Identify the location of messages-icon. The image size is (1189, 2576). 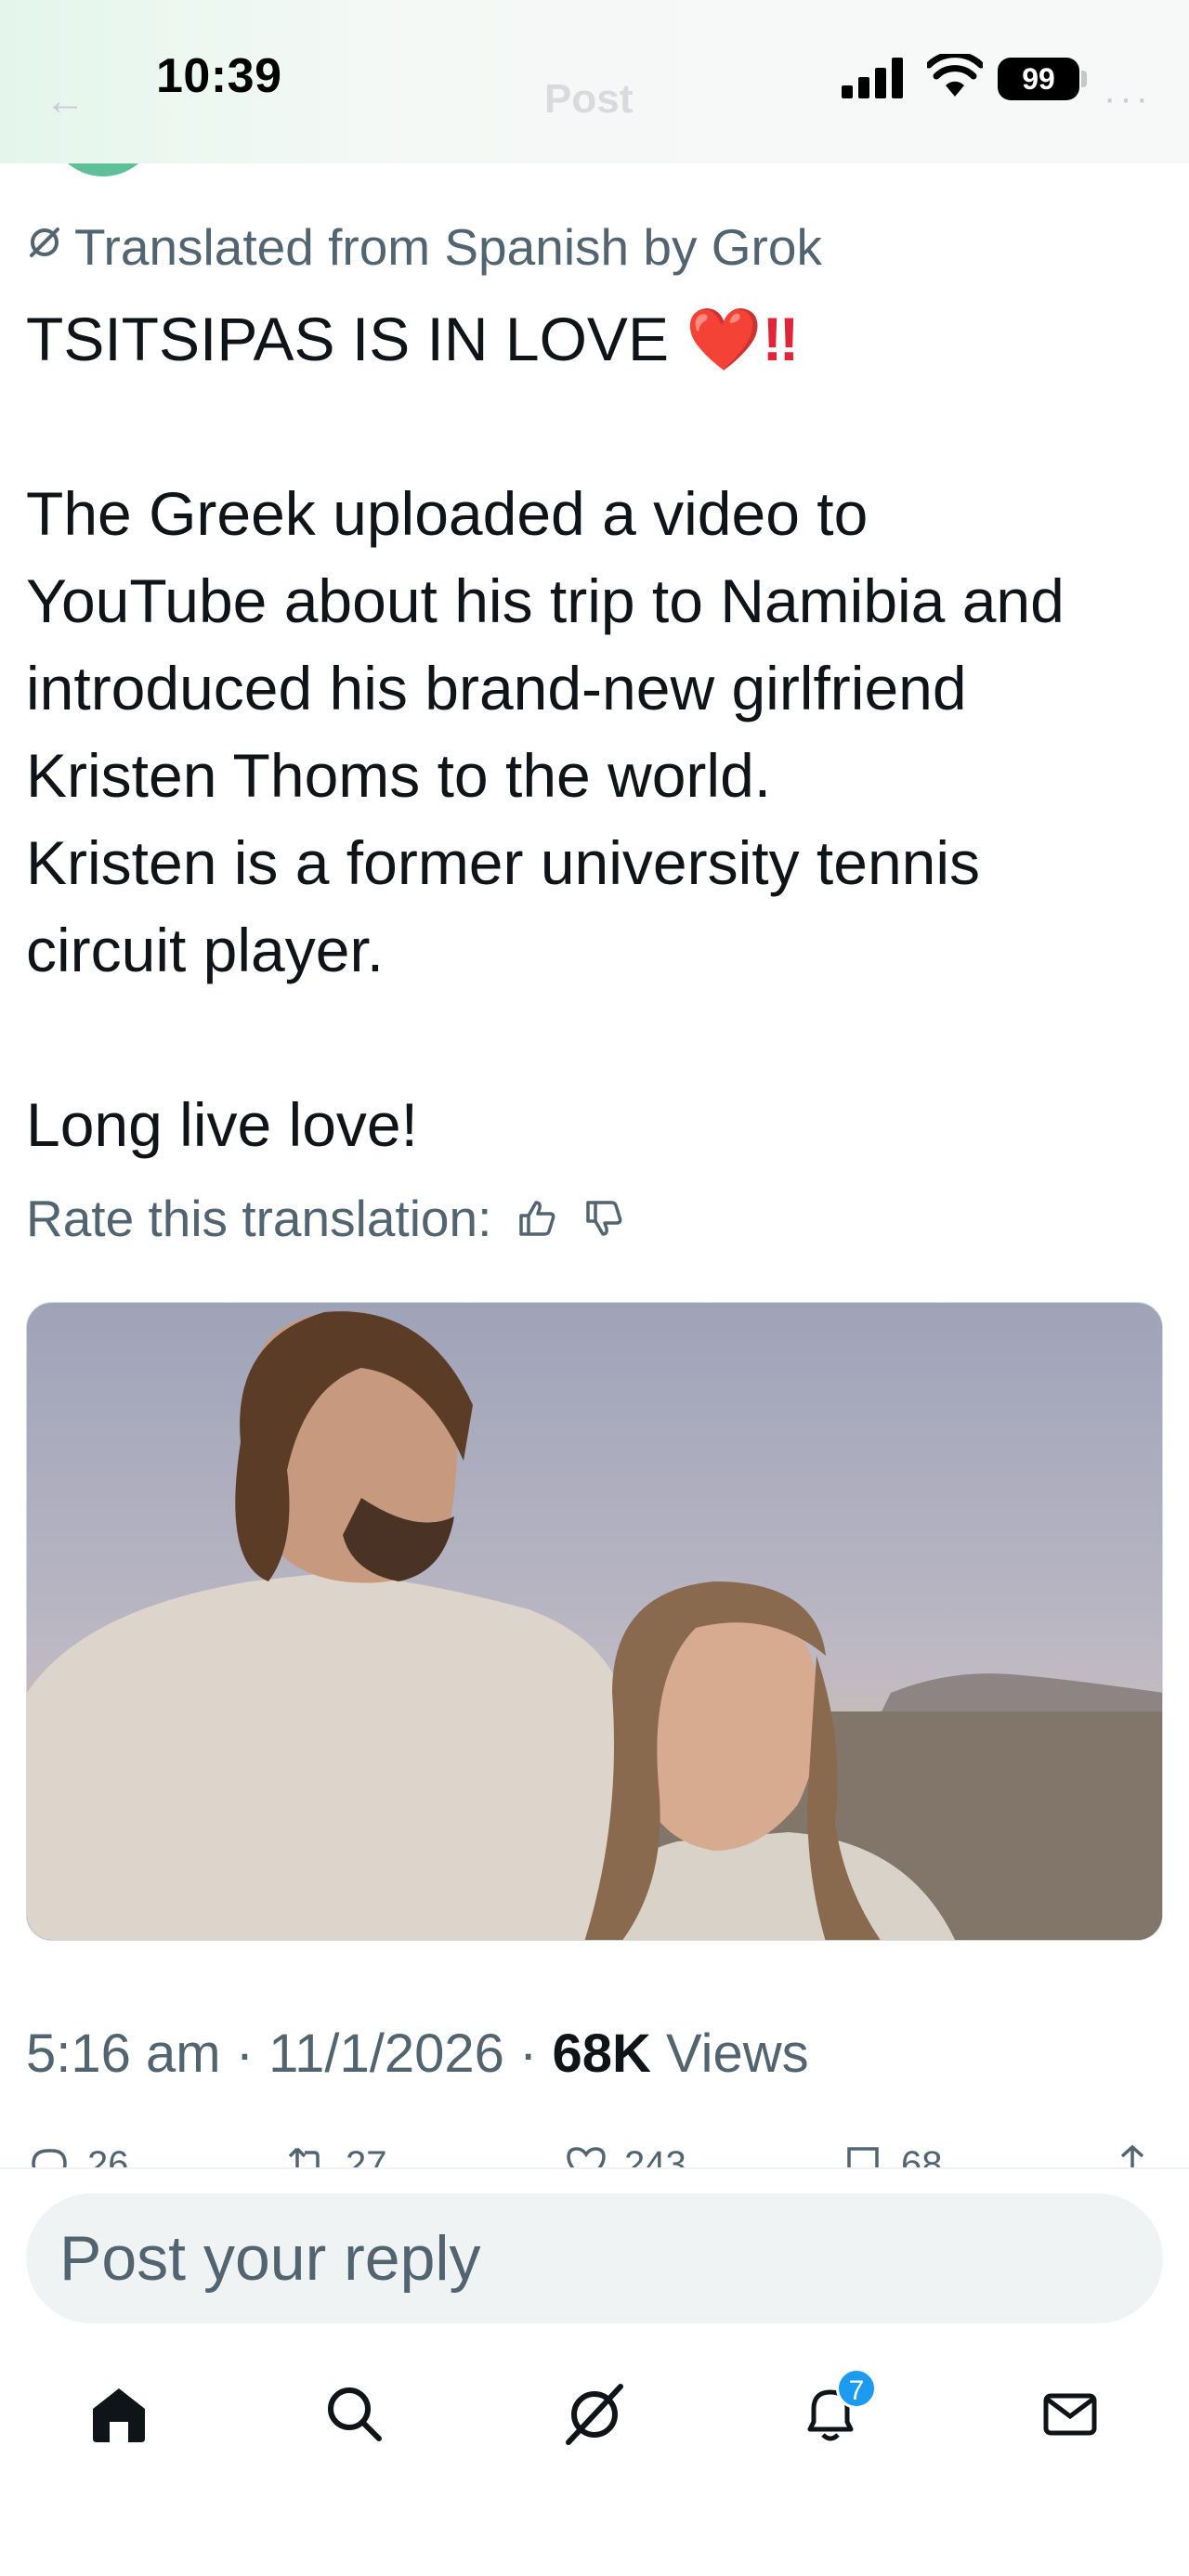
(1070, 2414).